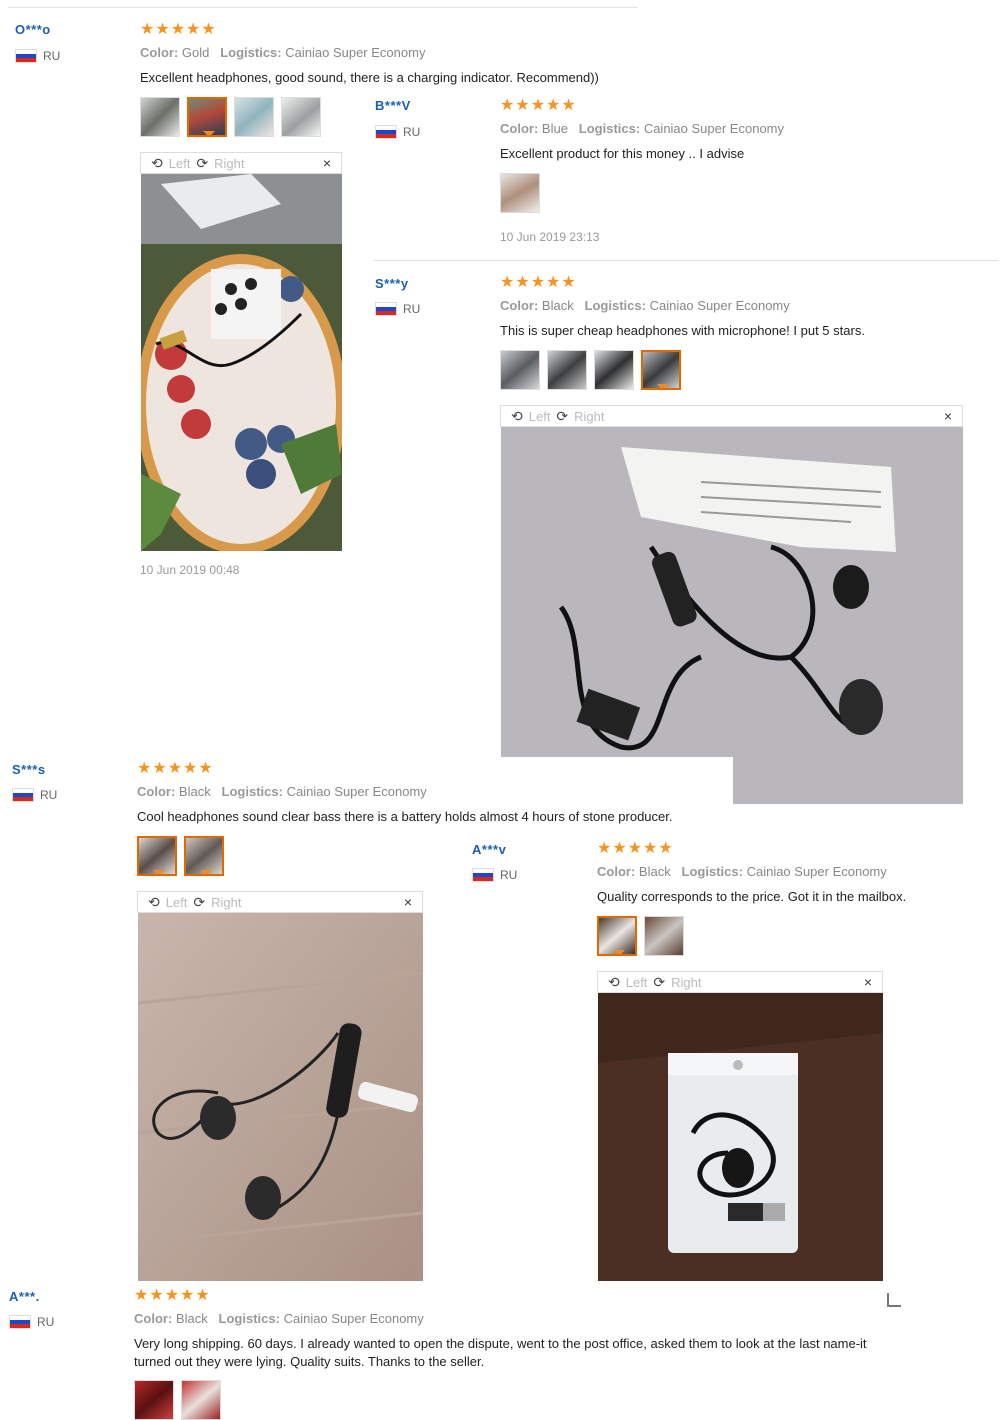 The height and width of the screenshot is (1420, 1000). What do you see at coordinates (29, 769) in the screenshot?
I see `reviewer-name: S***s` at bounding box center [29, 769].